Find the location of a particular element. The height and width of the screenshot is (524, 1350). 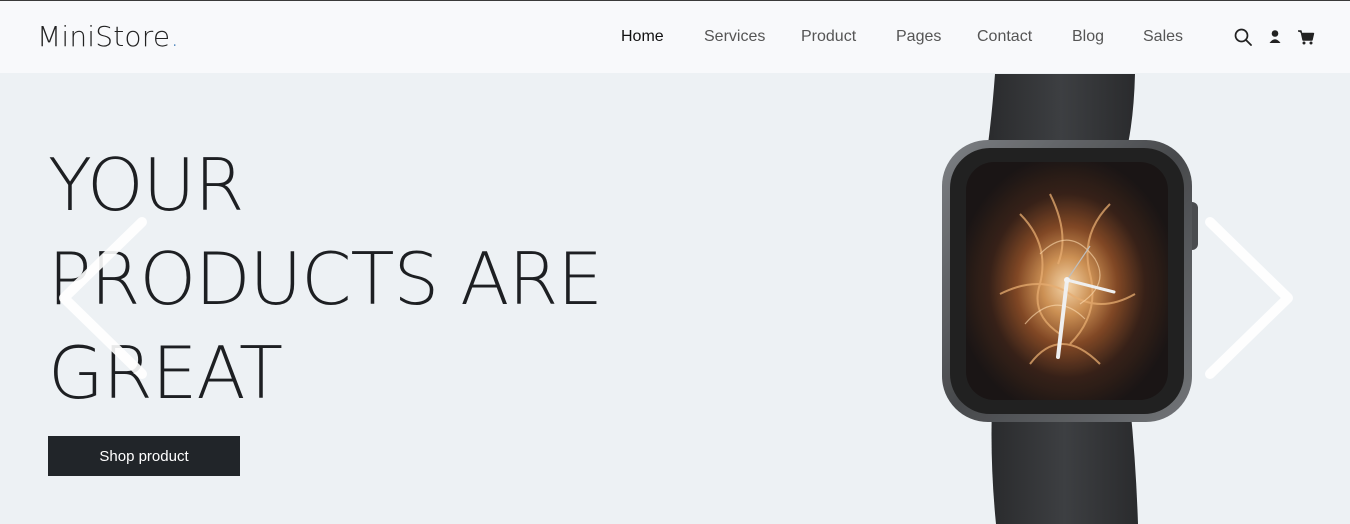

nav-product: Product is located at coordinates (828, 37).